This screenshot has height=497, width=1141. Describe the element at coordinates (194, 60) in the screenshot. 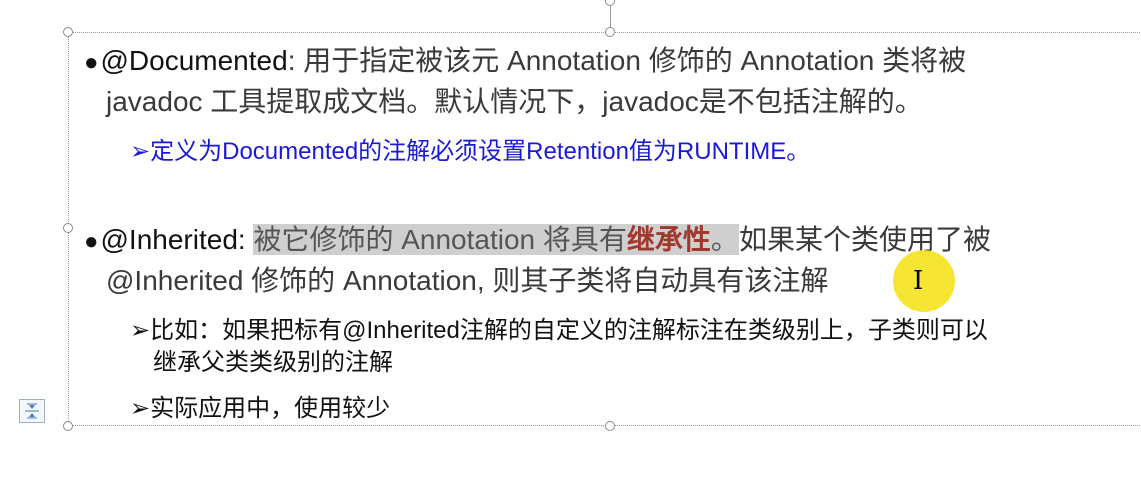

I see `documented-tag: @Documented` at that location.